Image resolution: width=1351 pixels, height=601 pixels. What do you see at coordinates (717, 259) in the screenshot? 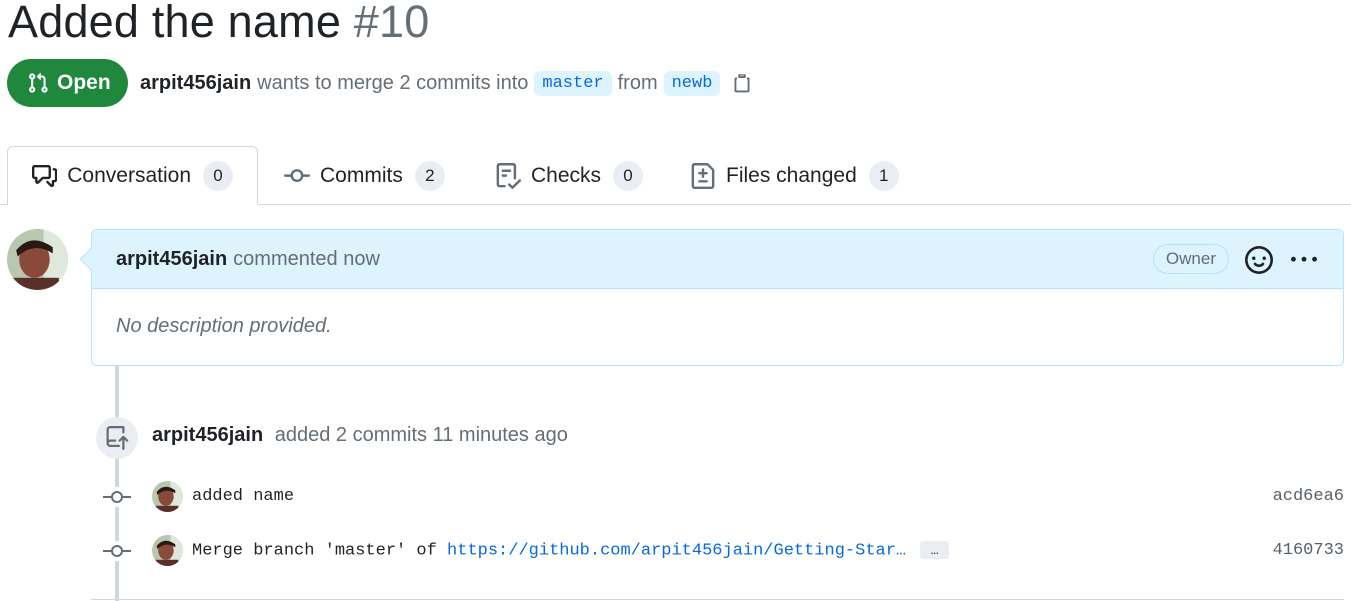
I see `comment-header: arpit456jain commented now Owner` at bounding box center [717, 259].